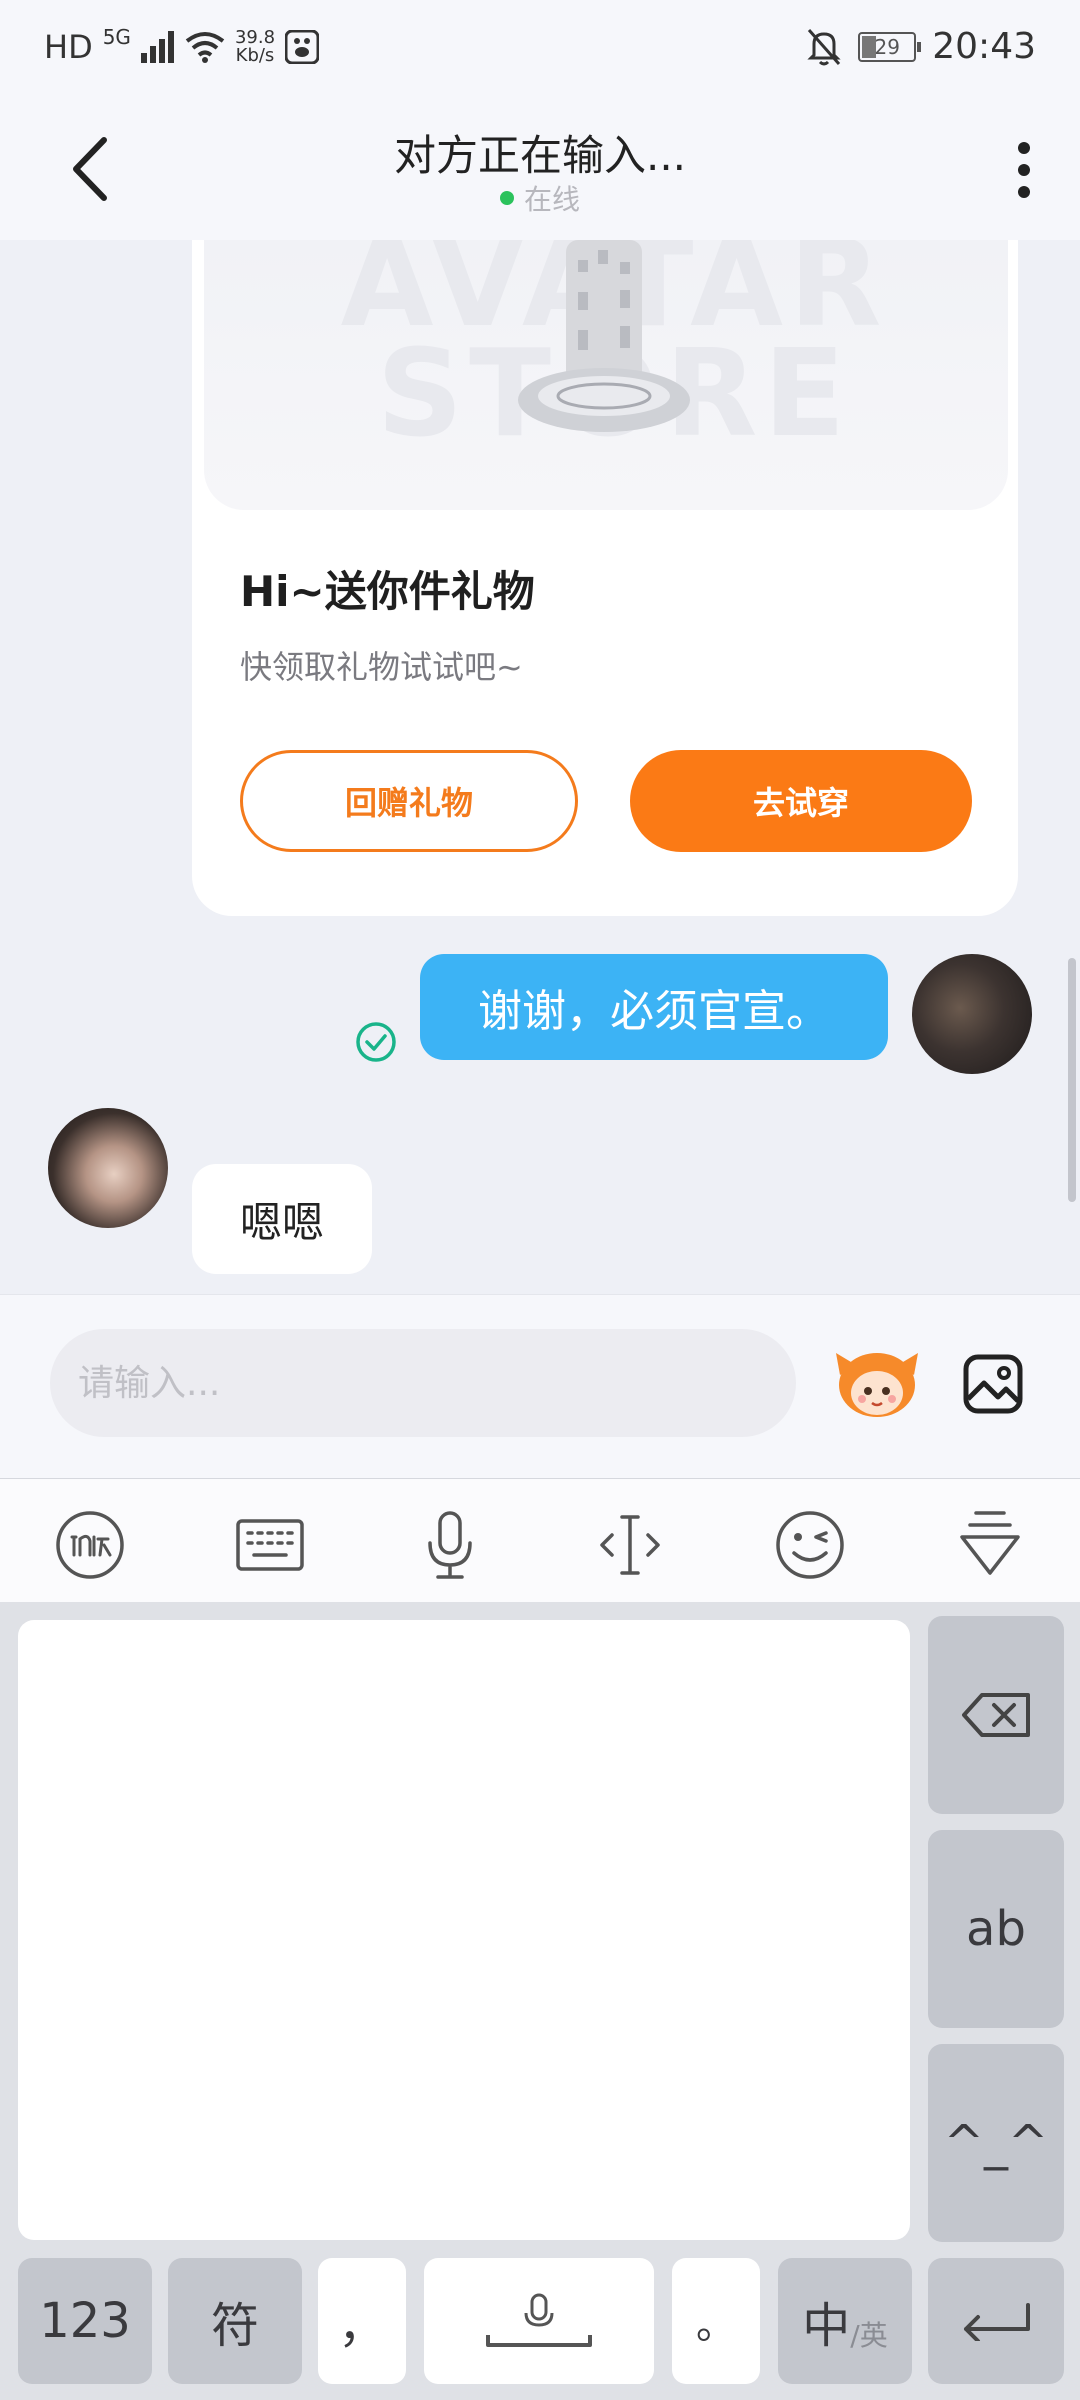 The height and width of the screenshot is (2400, 1080). I want to click on enter-icon, so click(997, 2322).